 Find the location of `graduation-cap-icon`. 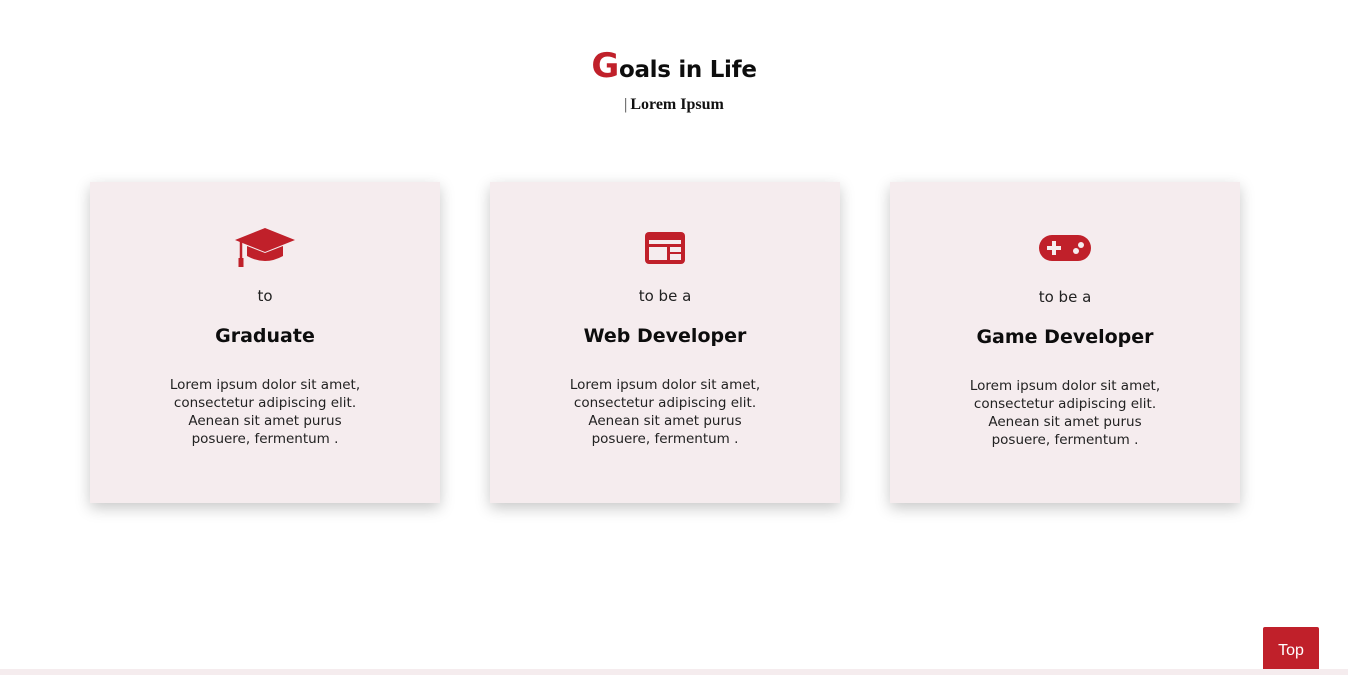

graduation-cap-icon is located at coordinates (265, 248).